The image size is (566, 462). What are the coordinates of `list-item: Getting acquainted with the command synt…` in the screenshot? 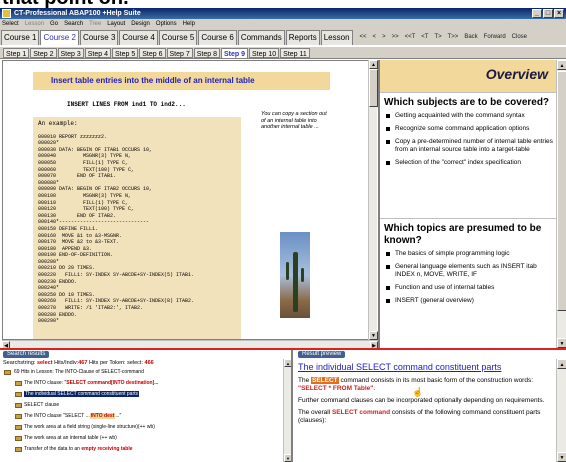 It's located at (470, 116).